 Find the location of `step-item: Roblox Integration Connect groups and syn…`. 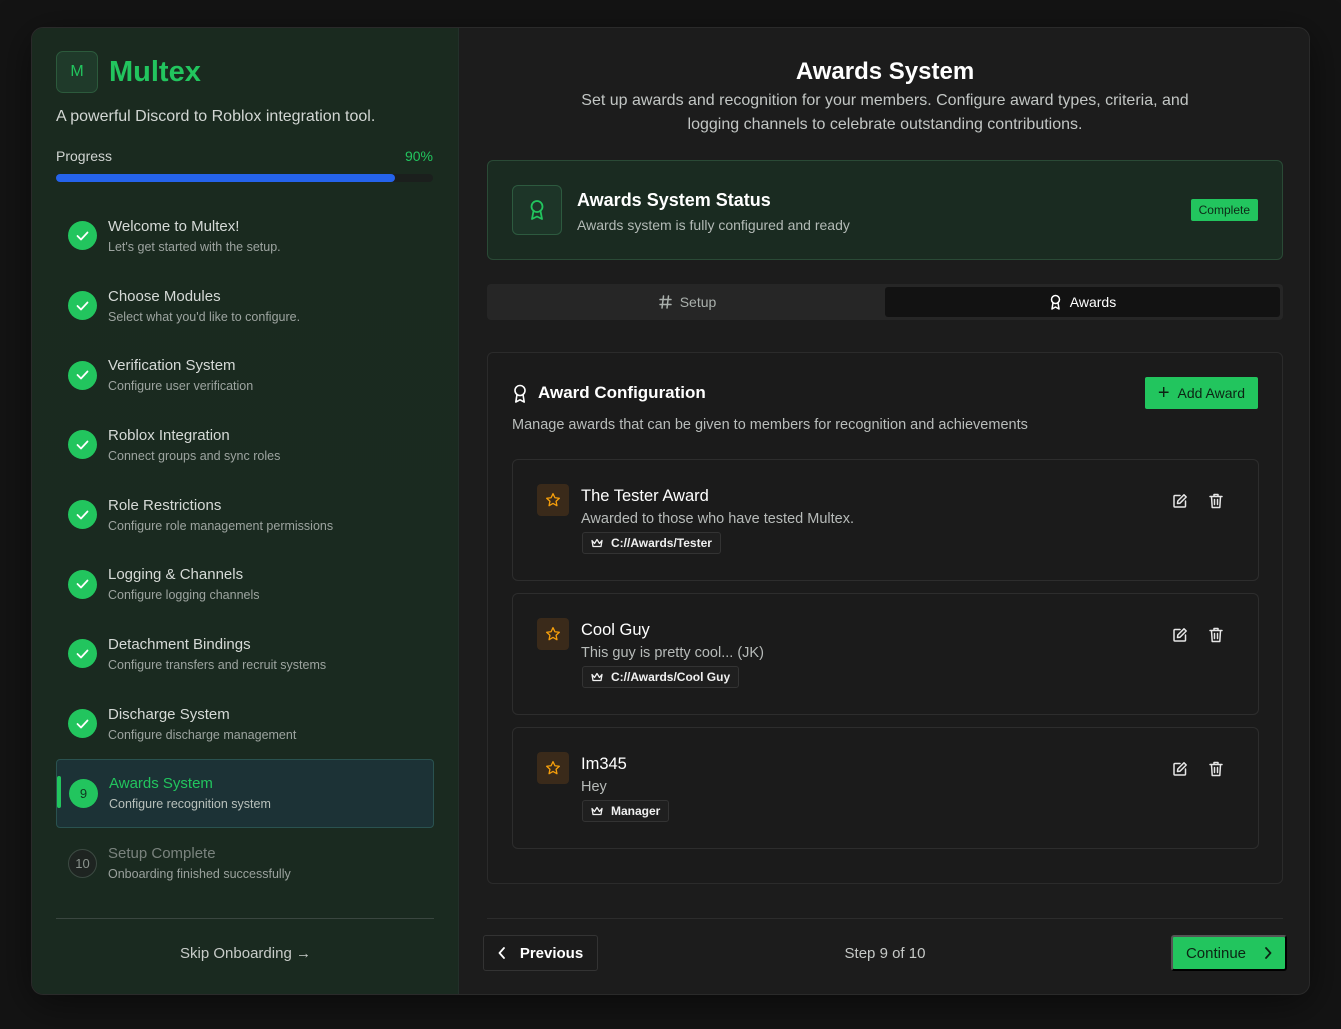

step-item: Roblox Integration Connect groups and syn… is located at coordinates (245, 445).